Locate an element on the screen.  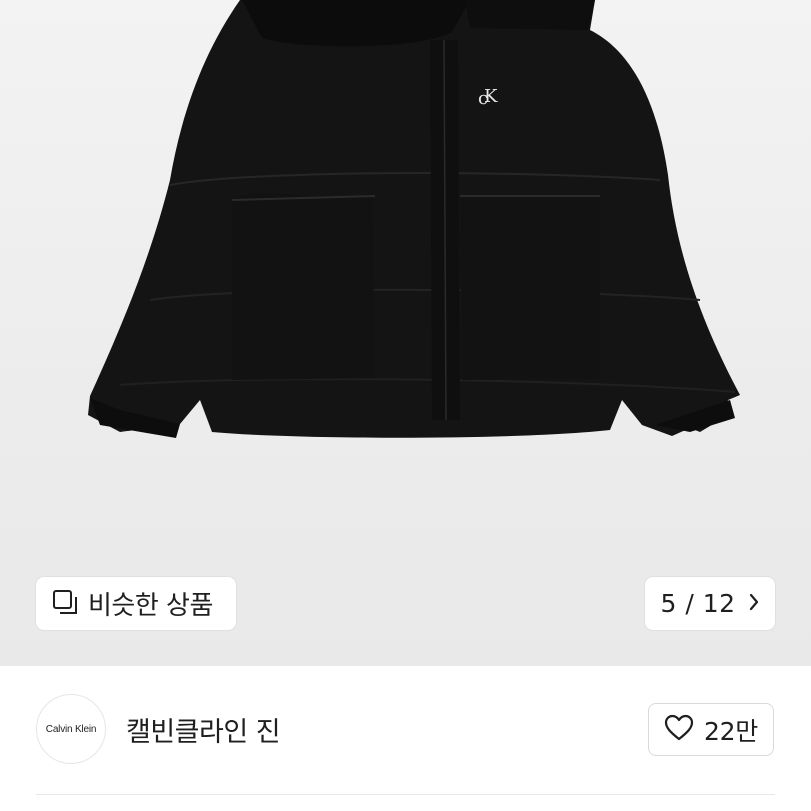
image-counter-label: 5 / 12 is located at coordinates (698, 603).